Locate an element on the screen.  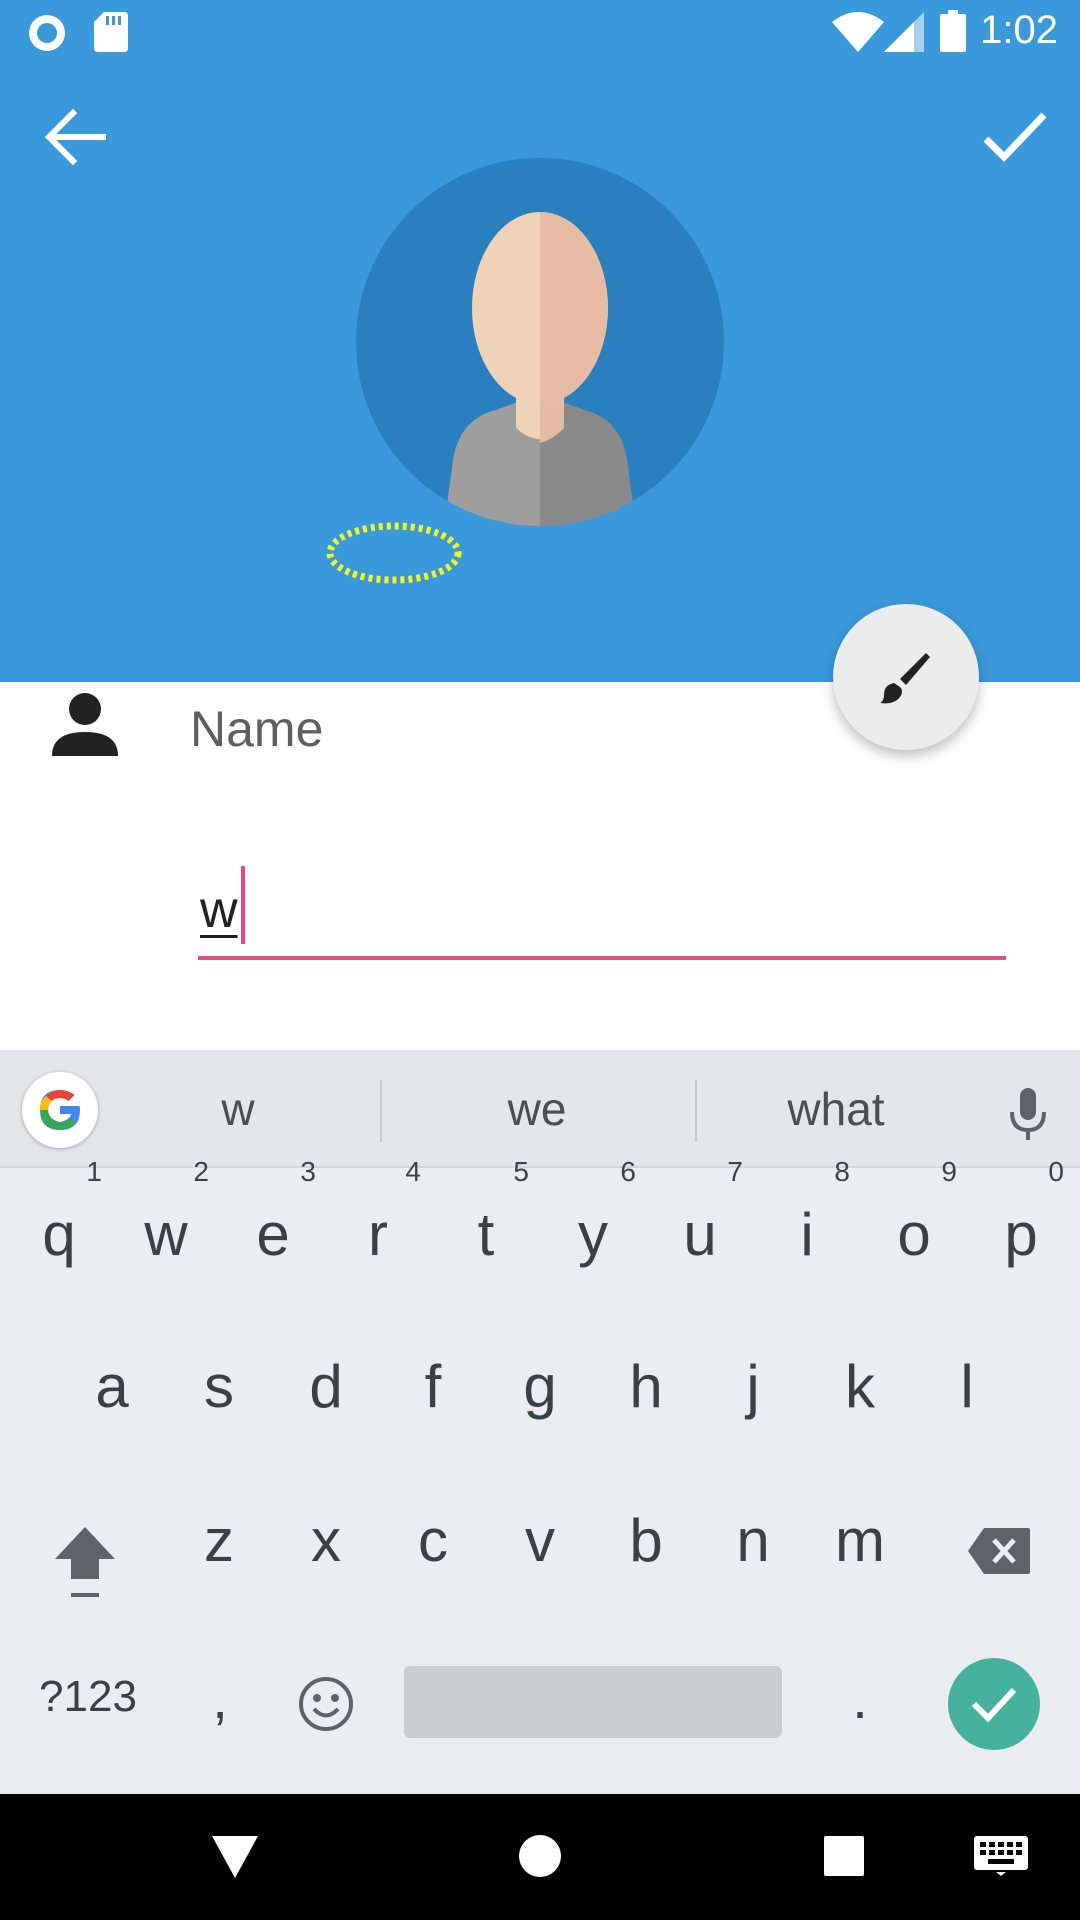
key-label: q is located at coordinates (59, 1234).